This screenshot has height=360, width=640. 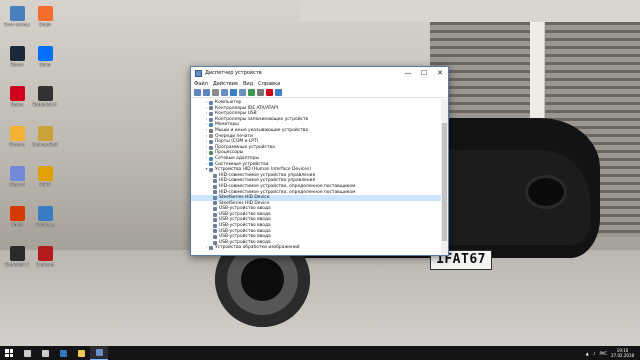 I want to click on desktop-icon: Discord, so click(x=17, y=176).